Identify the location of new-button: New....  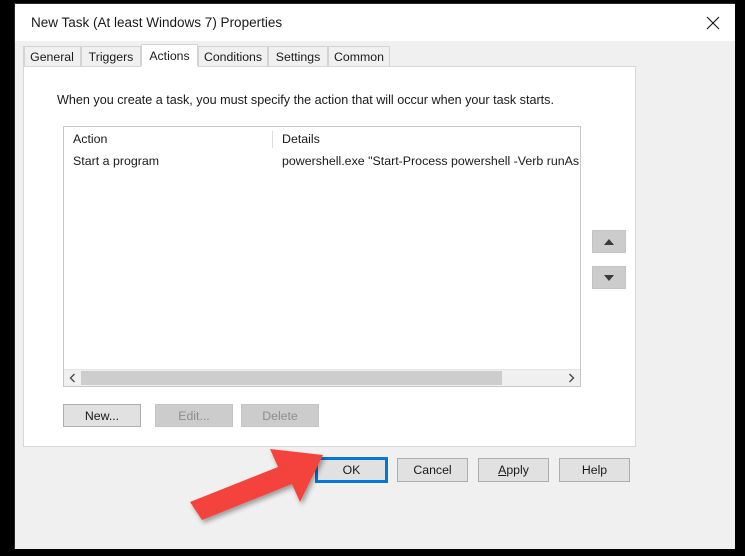
(102, 415).